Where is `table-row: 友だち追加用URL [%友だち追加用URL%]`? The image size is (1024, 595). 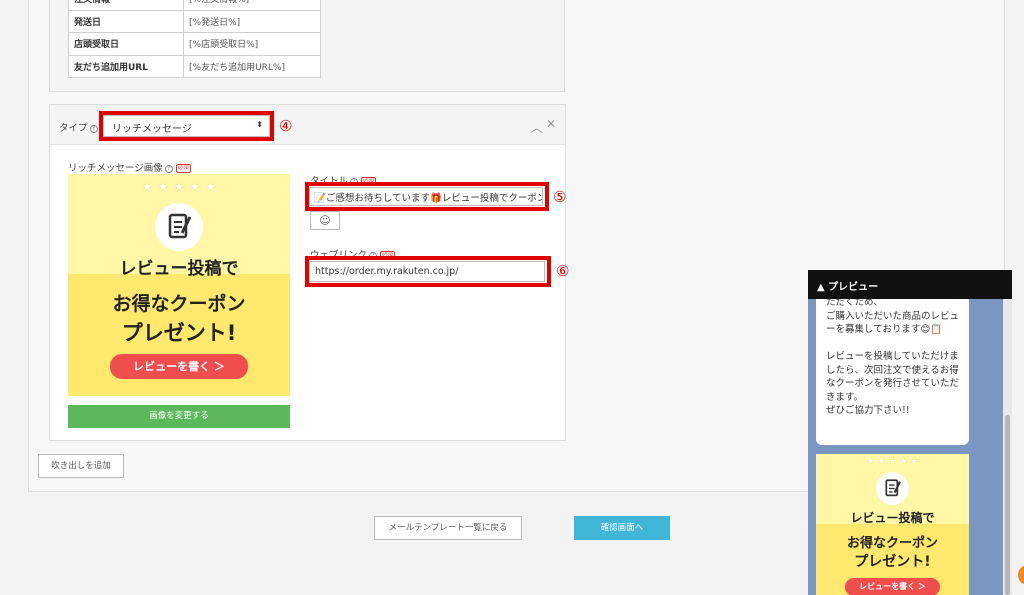 table-row: 友だち追加用URL [%友だち追加用URL%] is located at coordinates (194, 66).